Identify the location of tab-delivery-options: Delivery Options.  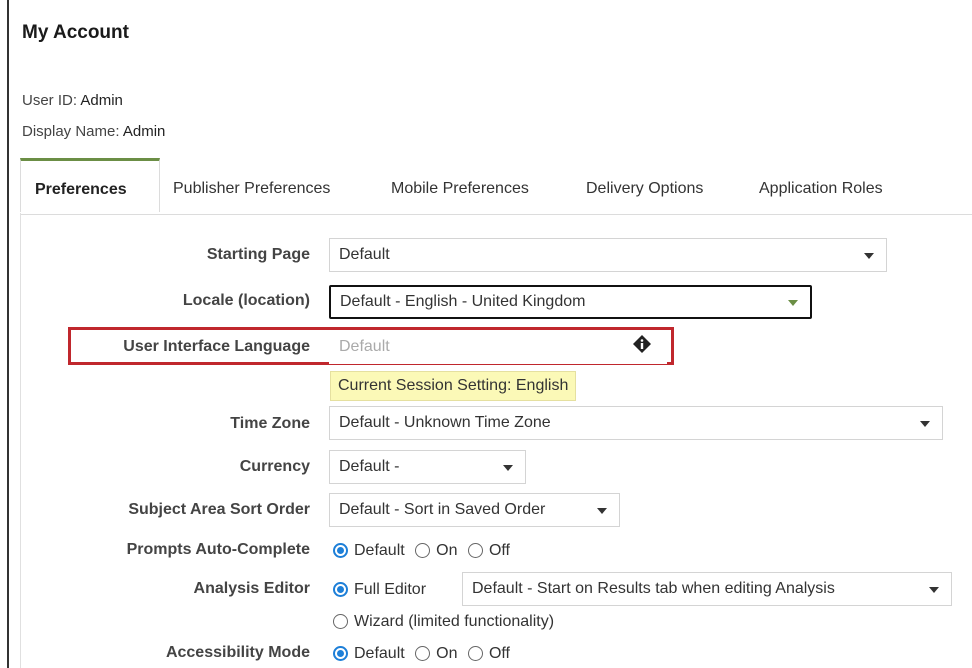
(644, 185).